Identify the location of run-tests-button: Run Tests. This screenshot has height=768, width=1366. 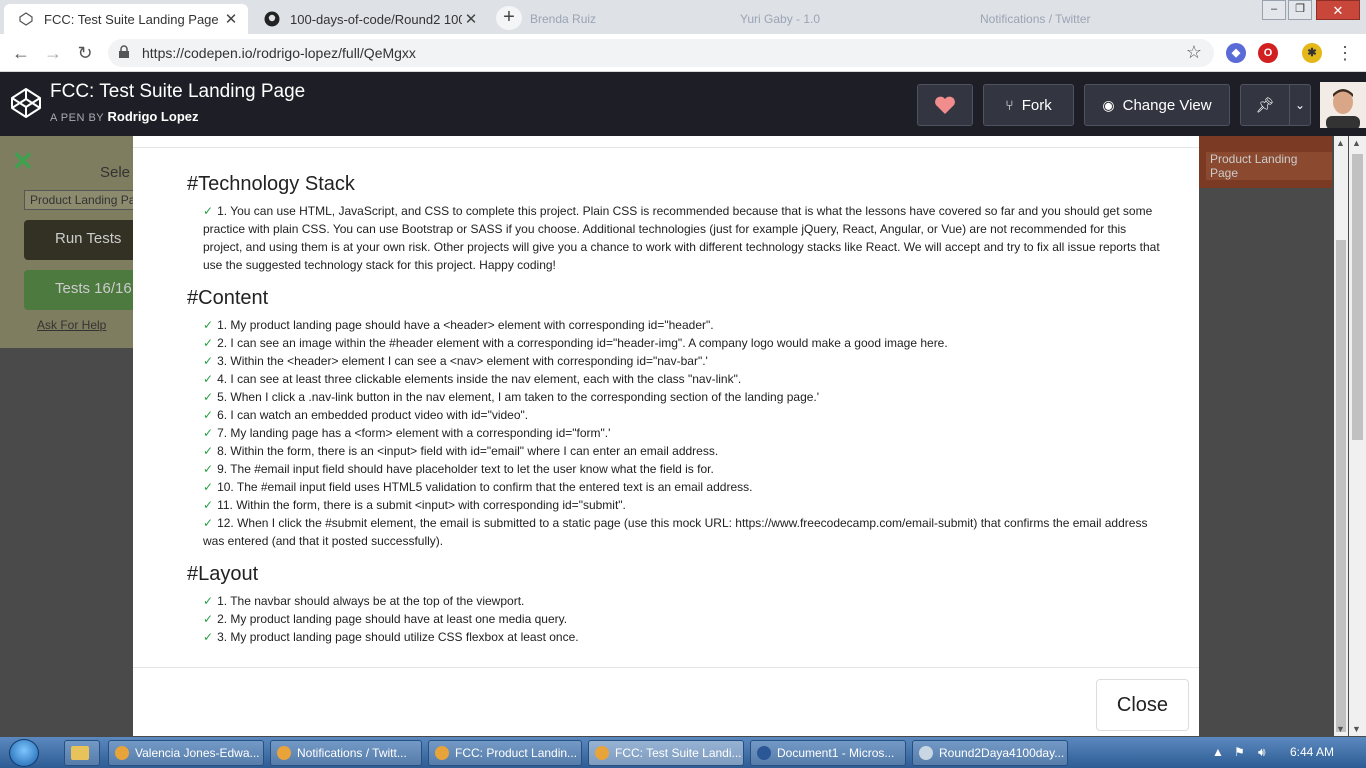
(84, 240).